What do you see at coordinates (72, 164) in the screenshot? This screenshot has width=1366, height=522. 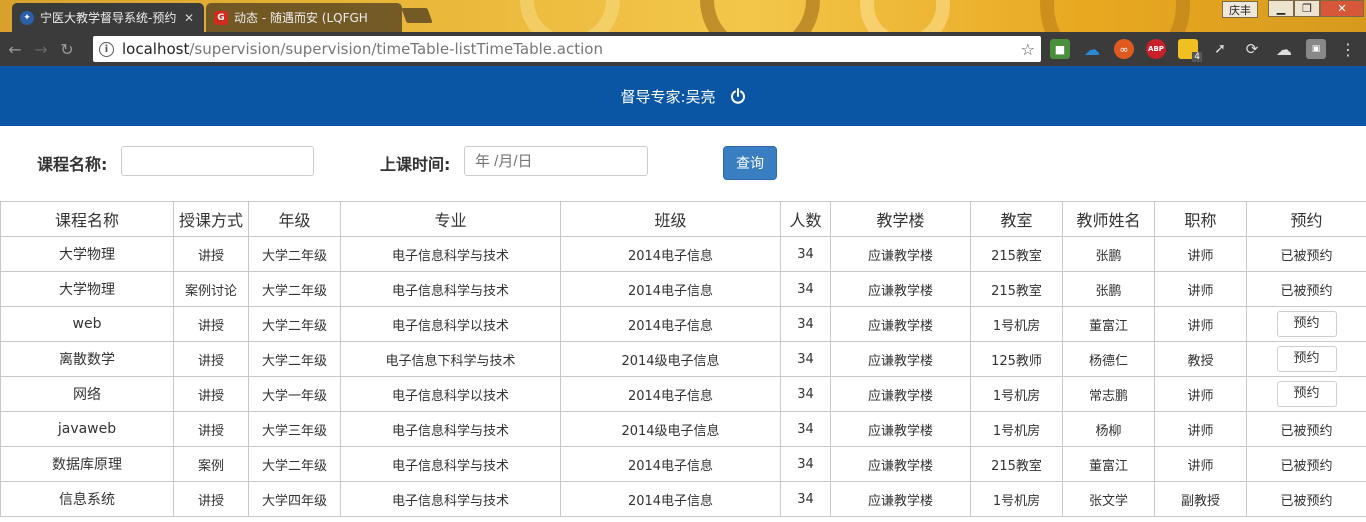 I see `course-name-label: 课程名称:` at bounding box center [72, 164].